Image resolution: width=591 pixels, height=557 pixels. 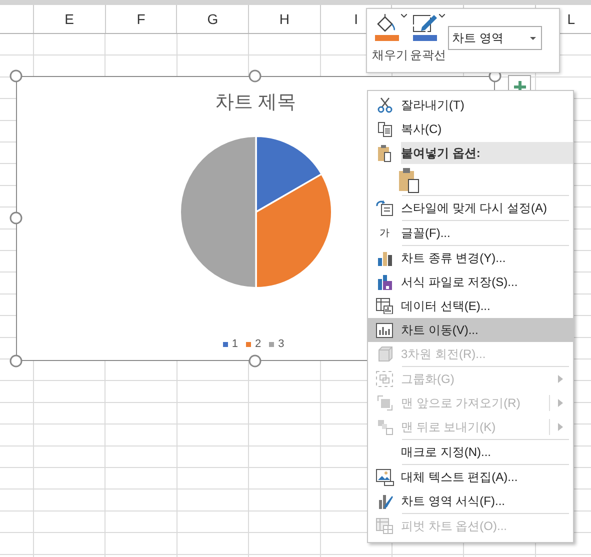 What do you see at coordinates (258, 344) in the screenshot?
I see `legend-label: 2` at bounding box center [258, 344].